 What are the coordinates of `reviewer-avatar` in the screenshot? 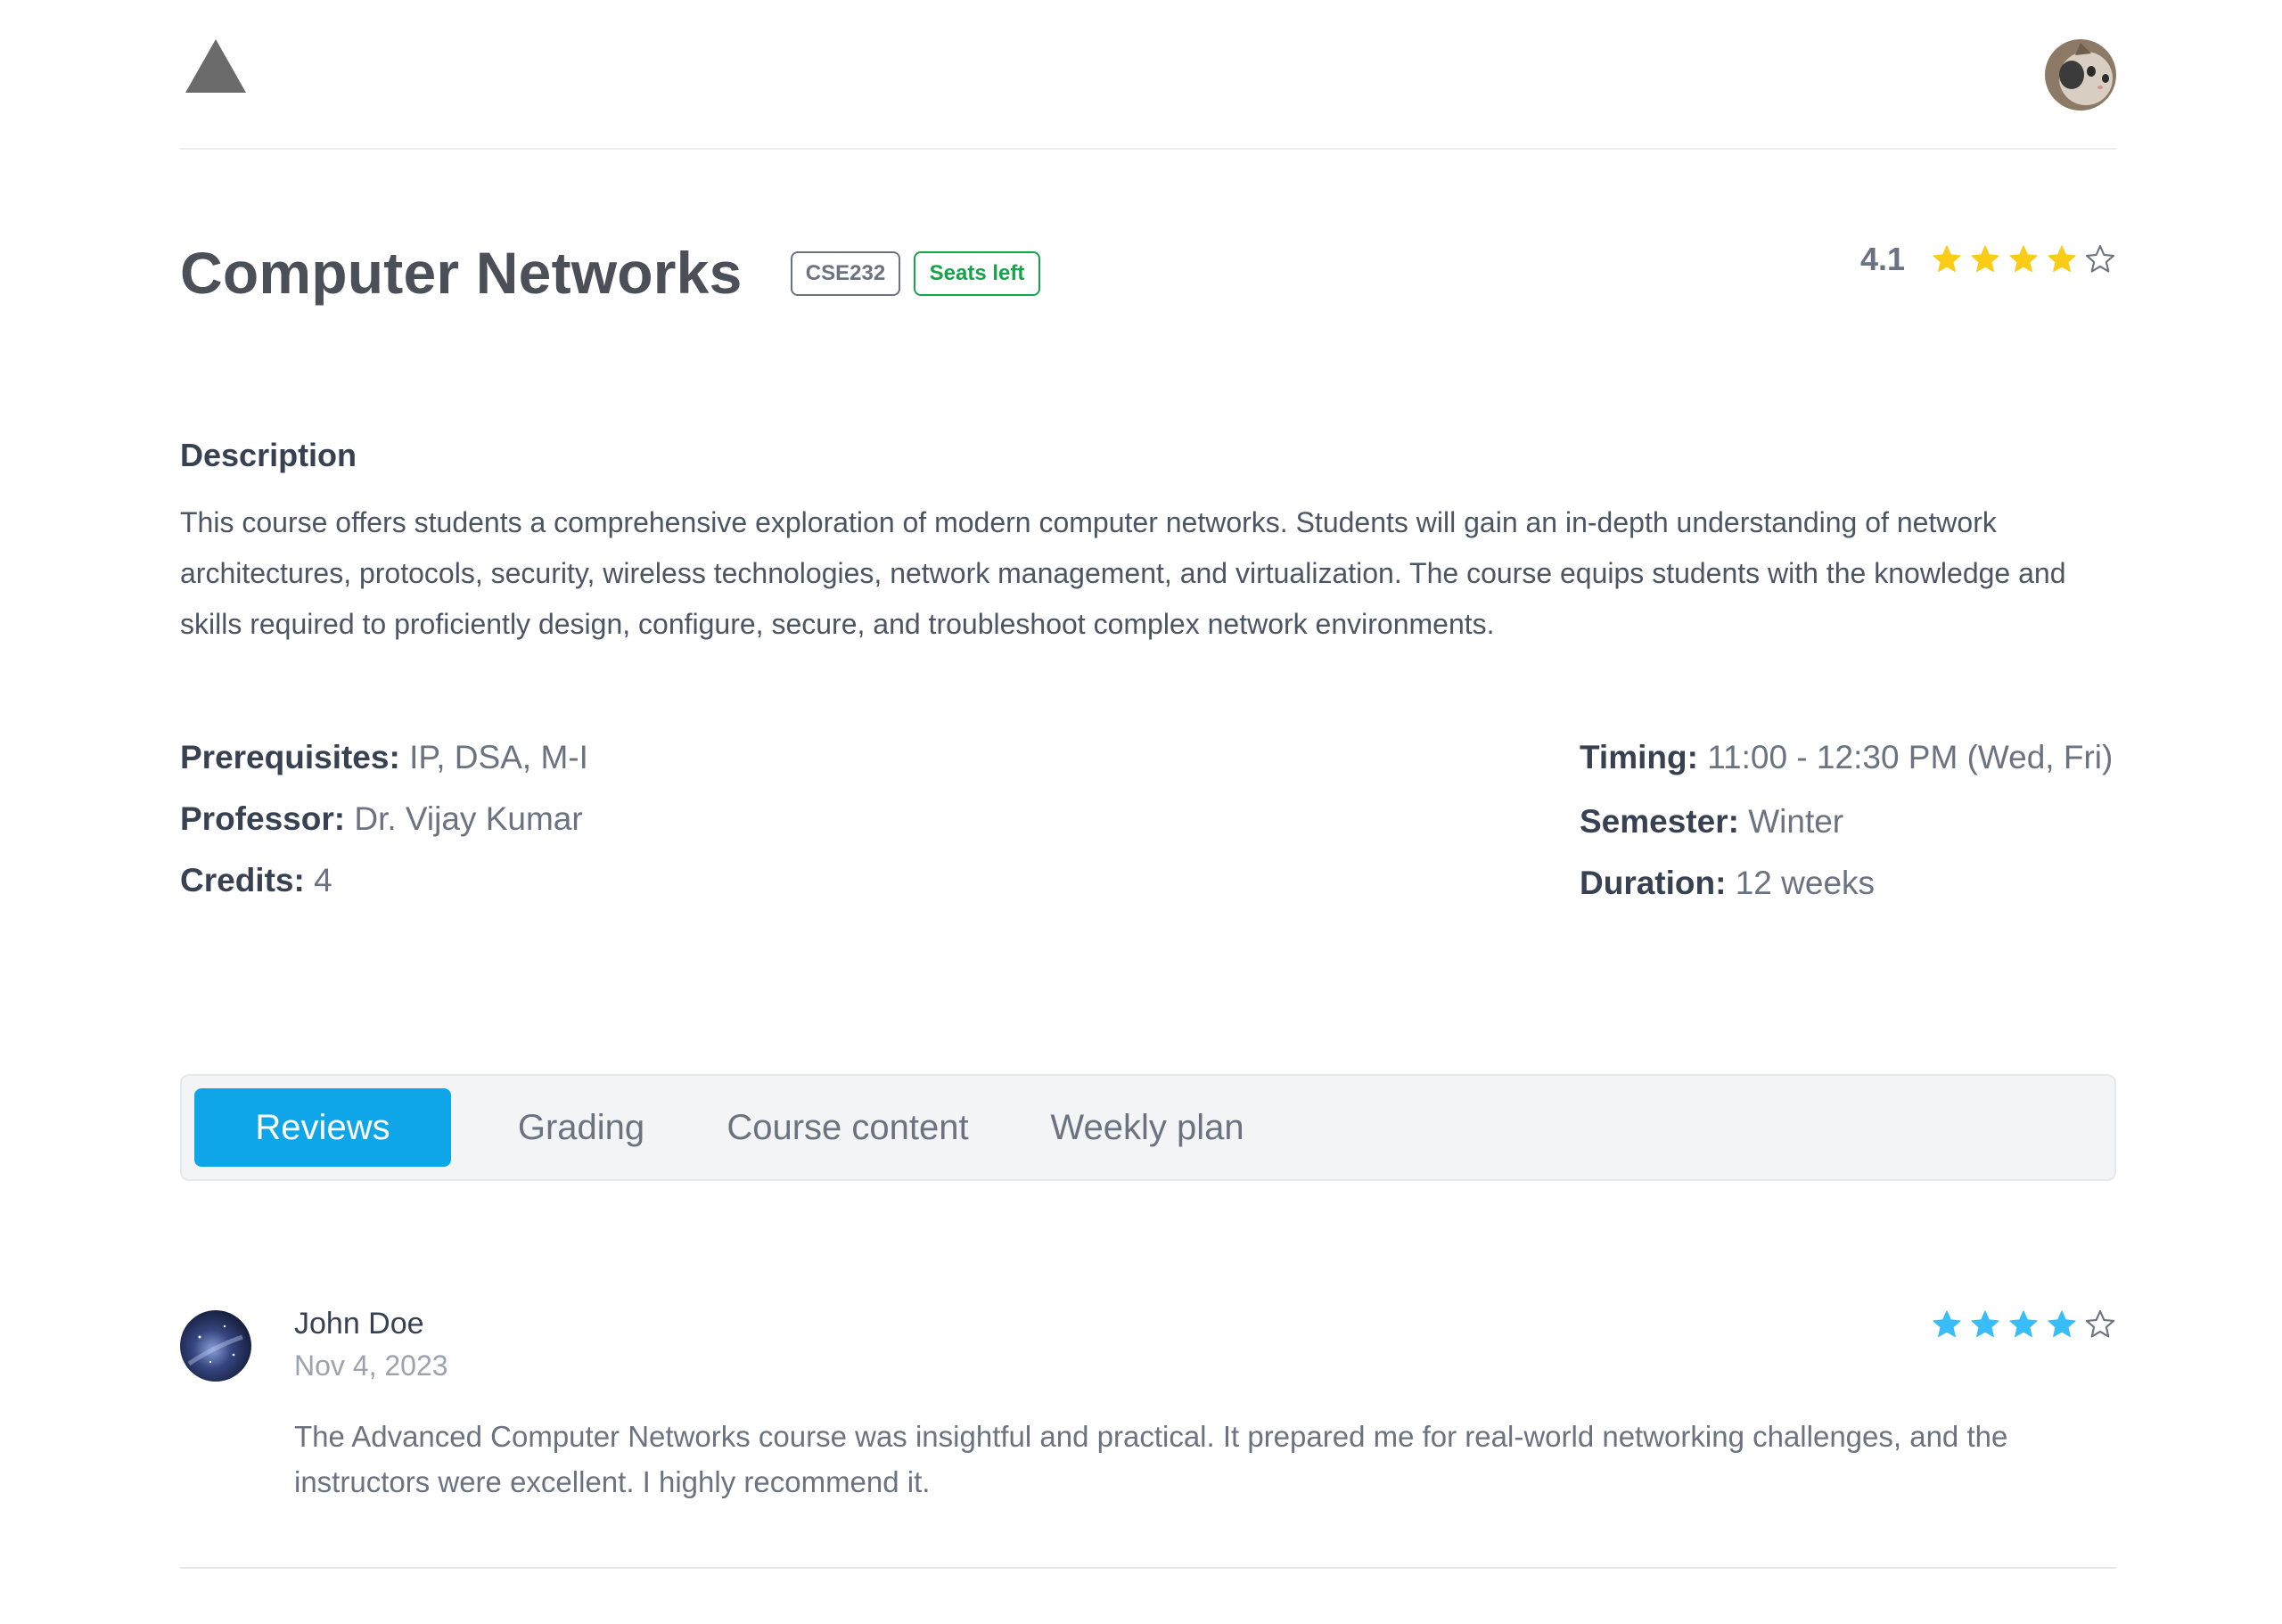 It's located at (215, 1346).